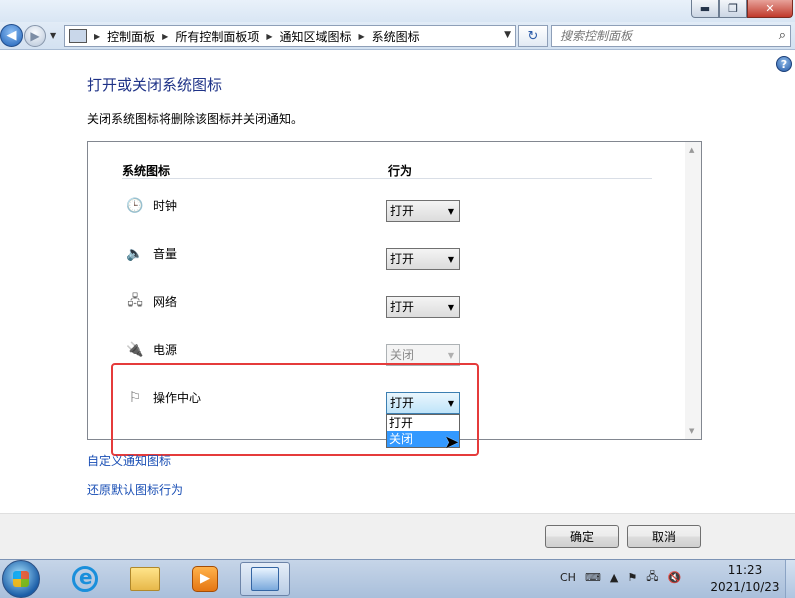  Describe the element at coordinates (423, 211) in the screenshot. I see `behavior-select-clock: 打开 ▼` at that location.